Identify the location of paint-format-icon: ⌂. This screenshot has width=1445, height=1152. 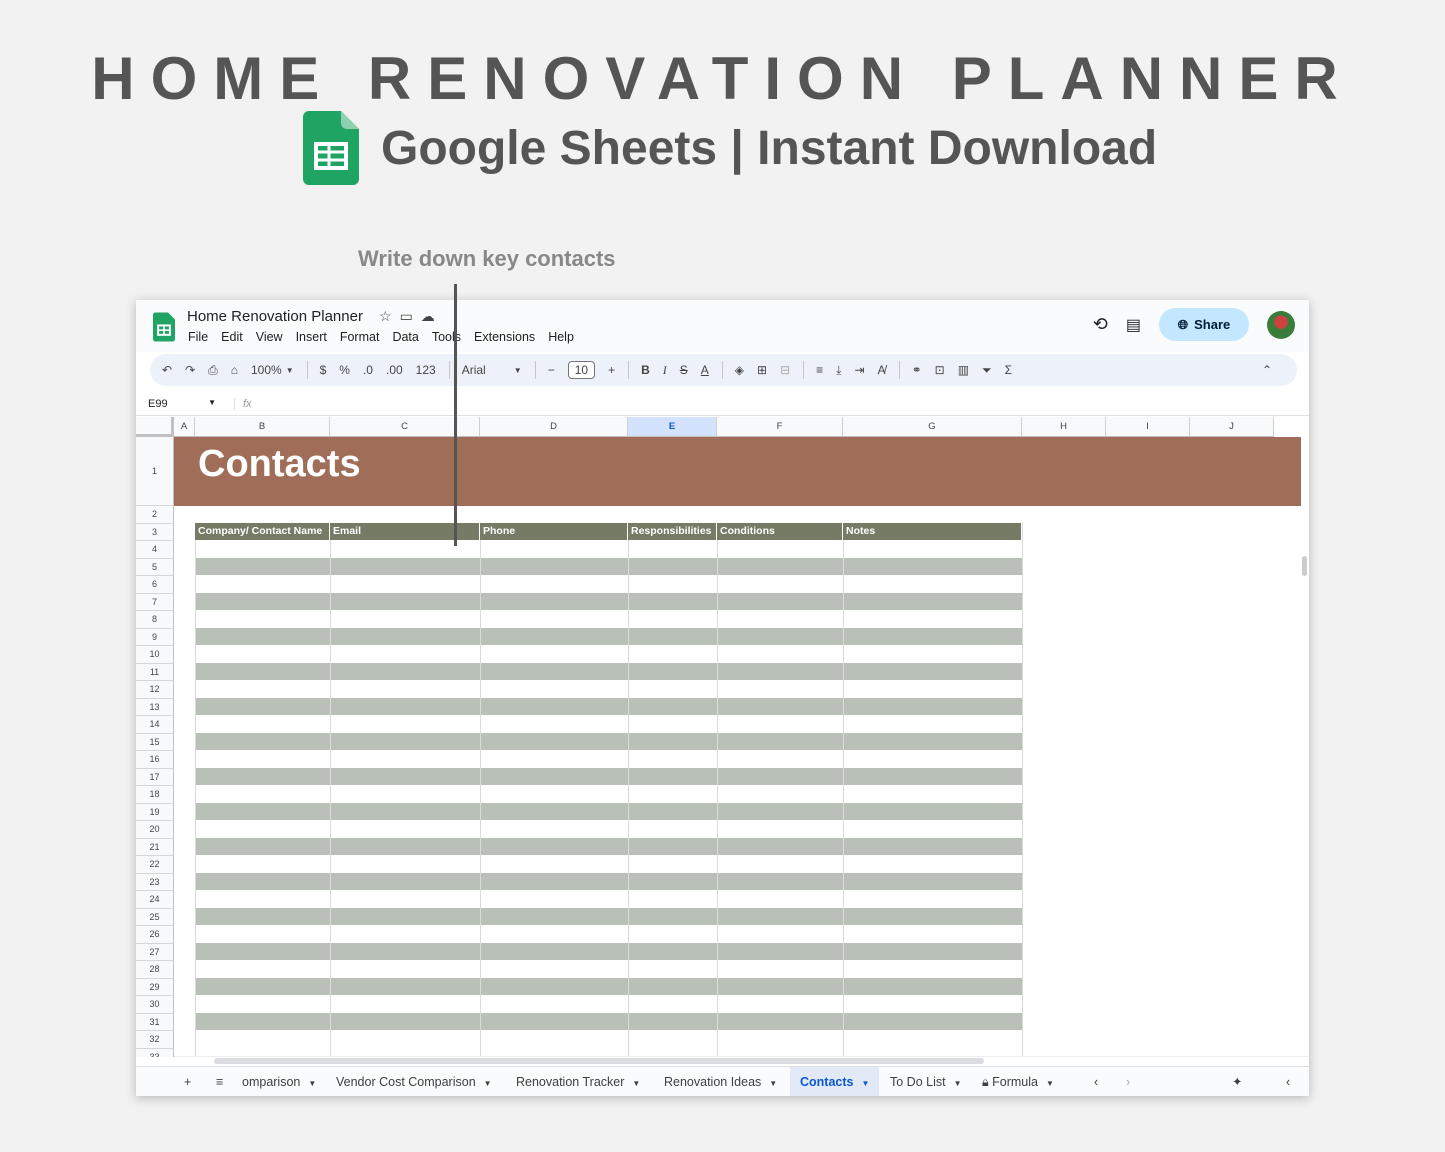
(234, 370).